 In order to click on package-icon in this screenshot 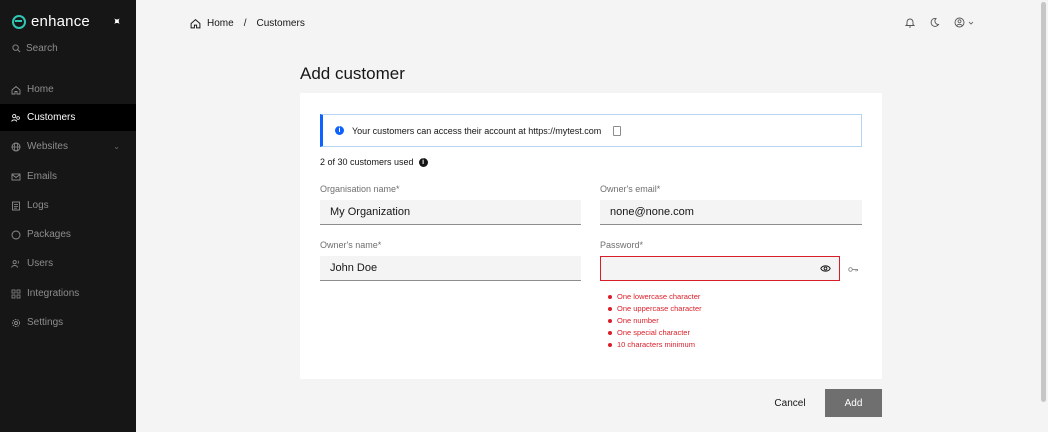, I will do `click(16, 234)`.